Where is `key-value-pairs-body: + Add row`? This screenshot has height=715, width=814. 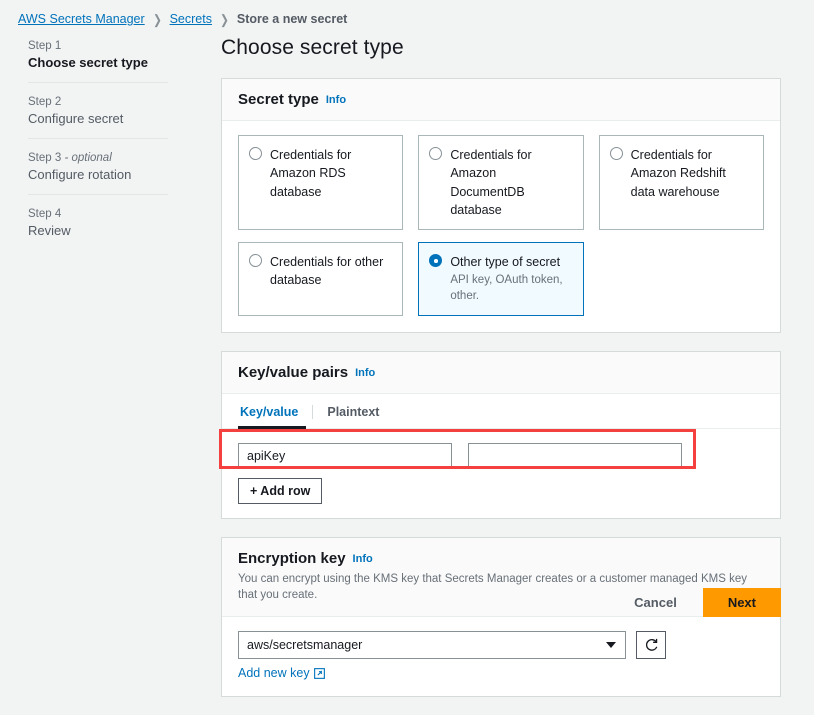 key-value-pairs-body: + Add row is located at coordinates (499, 473).